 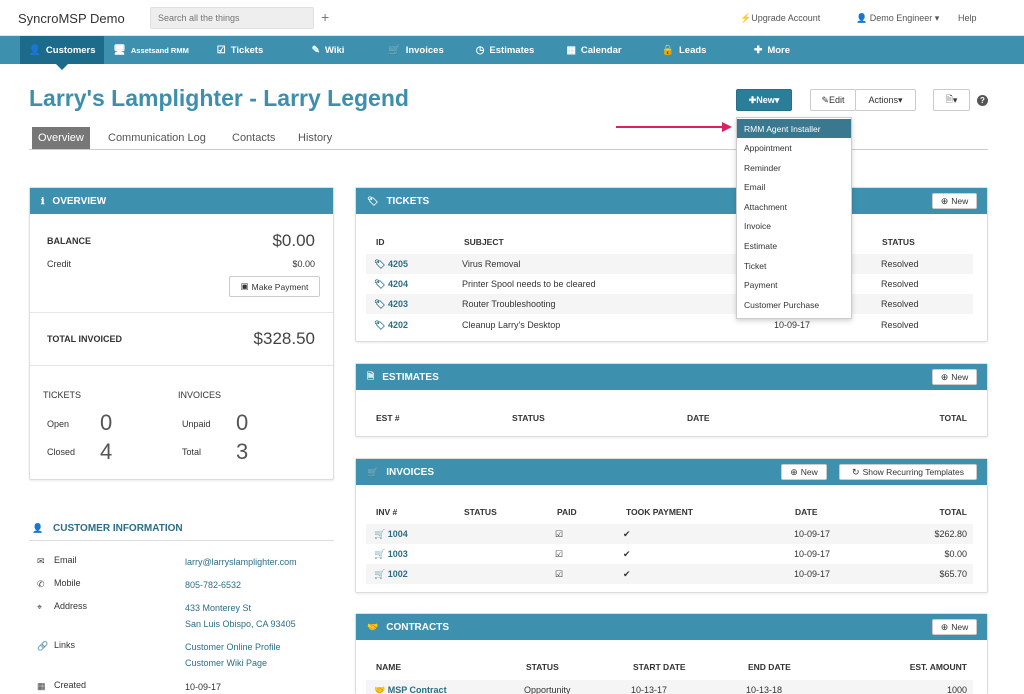 I want to click on actions-dropdown-button: Actions ▾, so click(x=885, y=100).